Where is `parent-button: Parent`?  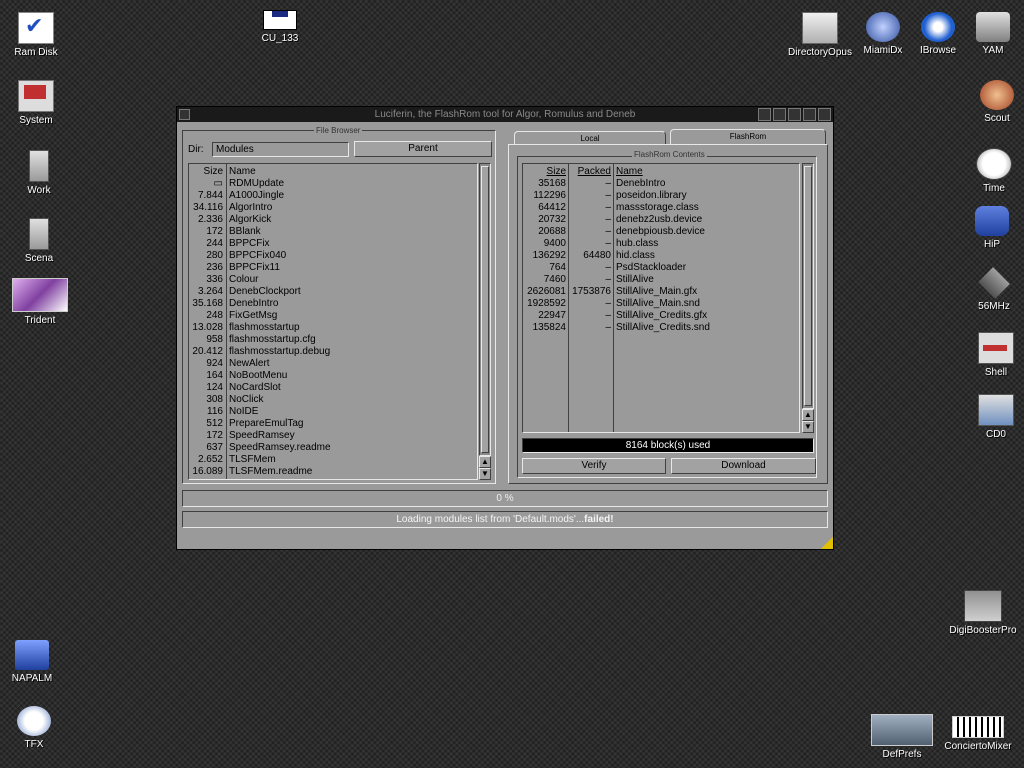
parent-button: Parent is located at coordinates (423, 149).